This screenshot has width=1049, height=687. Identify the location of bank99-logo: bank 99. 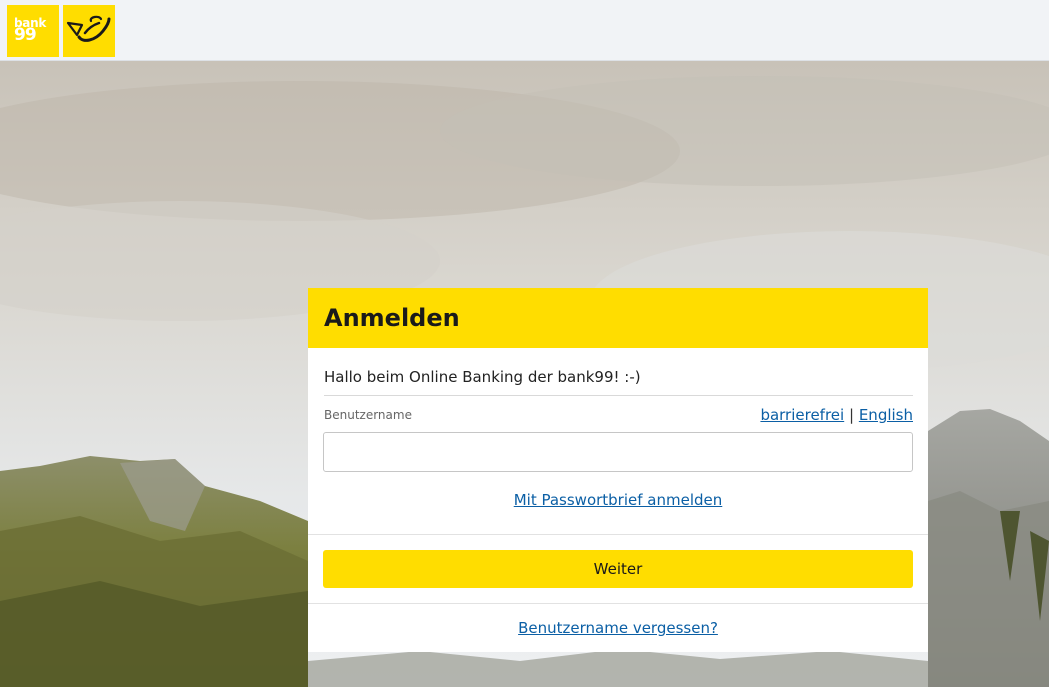
(33, 31).